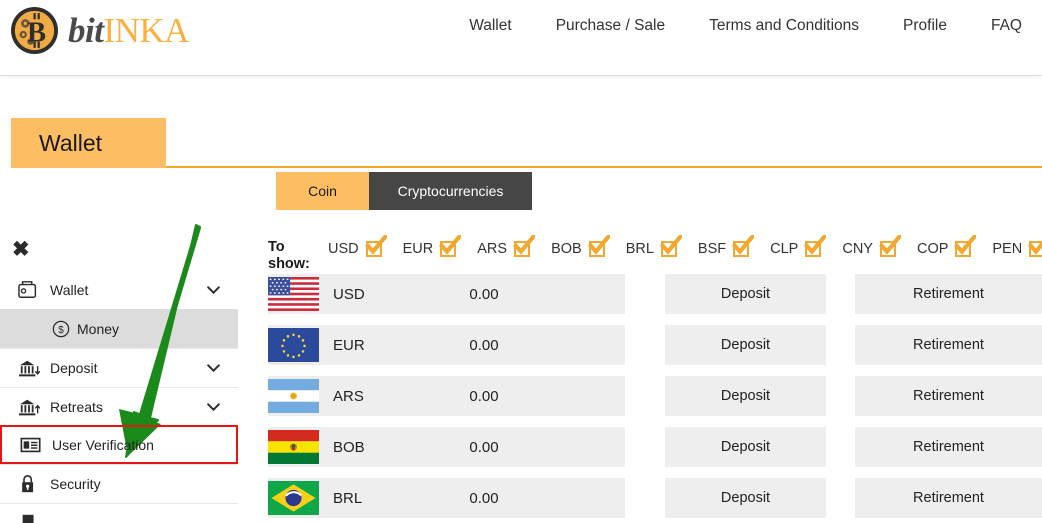 The width and height of the screenshot is (1042, 523). I want to click on flag-br-icon, so click(293, 498).